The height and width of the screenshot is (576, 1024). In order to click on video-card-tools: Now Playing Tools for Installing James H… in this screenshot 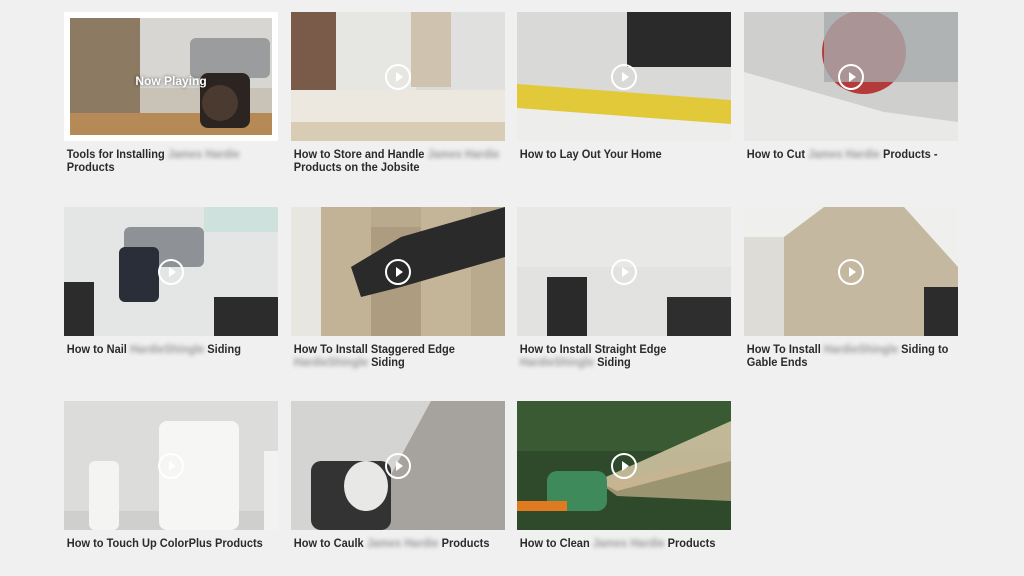, I will do `click(171, 93)`.